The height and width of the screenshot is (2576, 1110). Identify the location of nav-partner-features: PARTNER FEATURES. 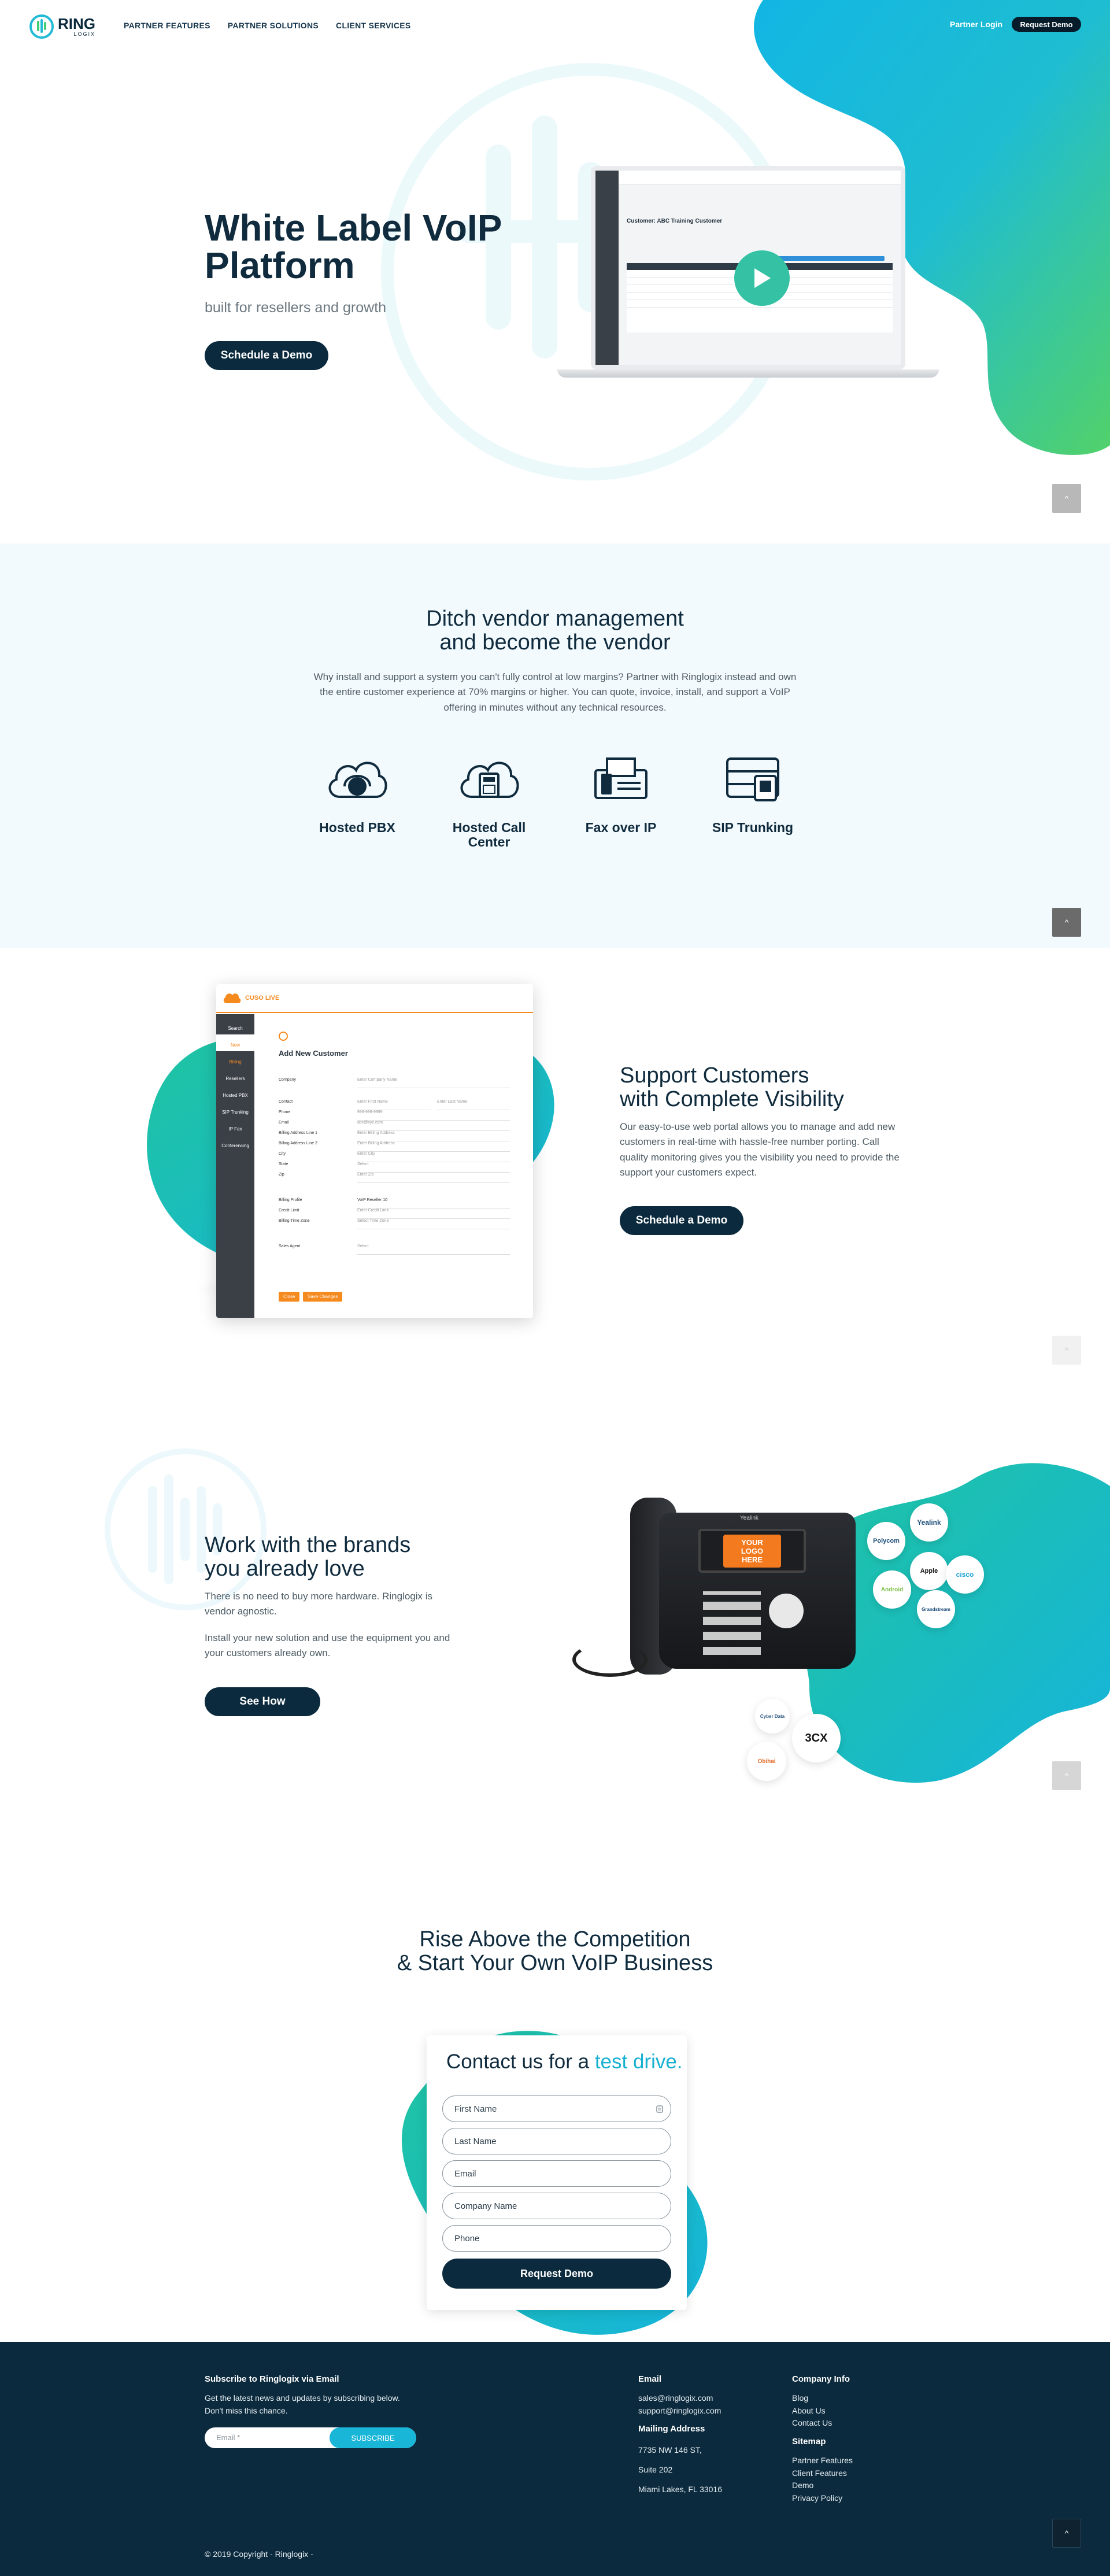
(167, 25).